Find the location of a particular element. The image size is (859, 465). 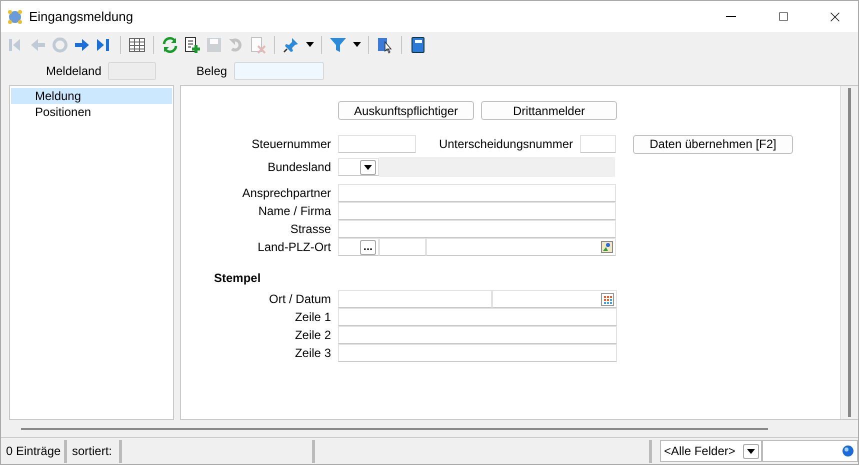

sort-status: sortiert: is located at coordinates (94, 451).